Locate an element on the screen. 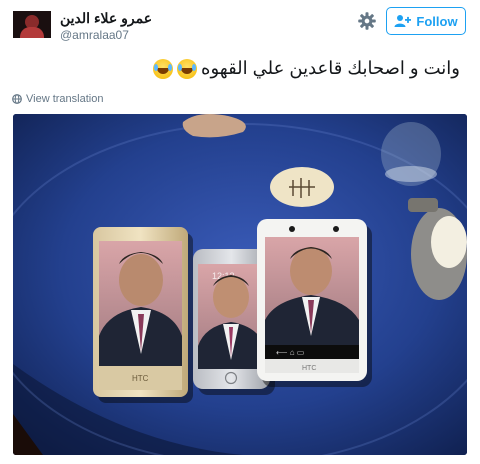 The image size is (480, 464). view-translation-link: View translation is located at coordinates (57, 99).